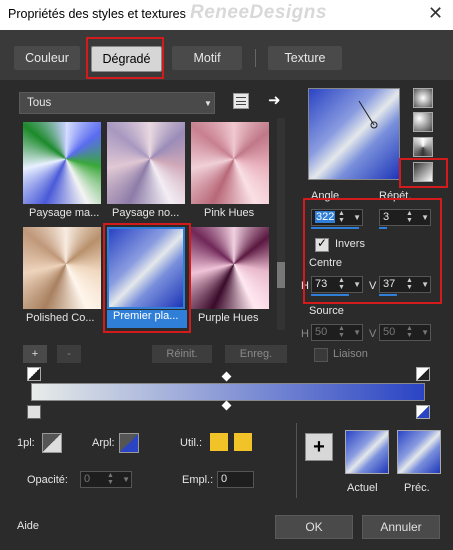  What do you see at coordinates (229, 213) in the screenshot?
I see `gradient-caption: Pink Hues` at bounding box center [229, 213].